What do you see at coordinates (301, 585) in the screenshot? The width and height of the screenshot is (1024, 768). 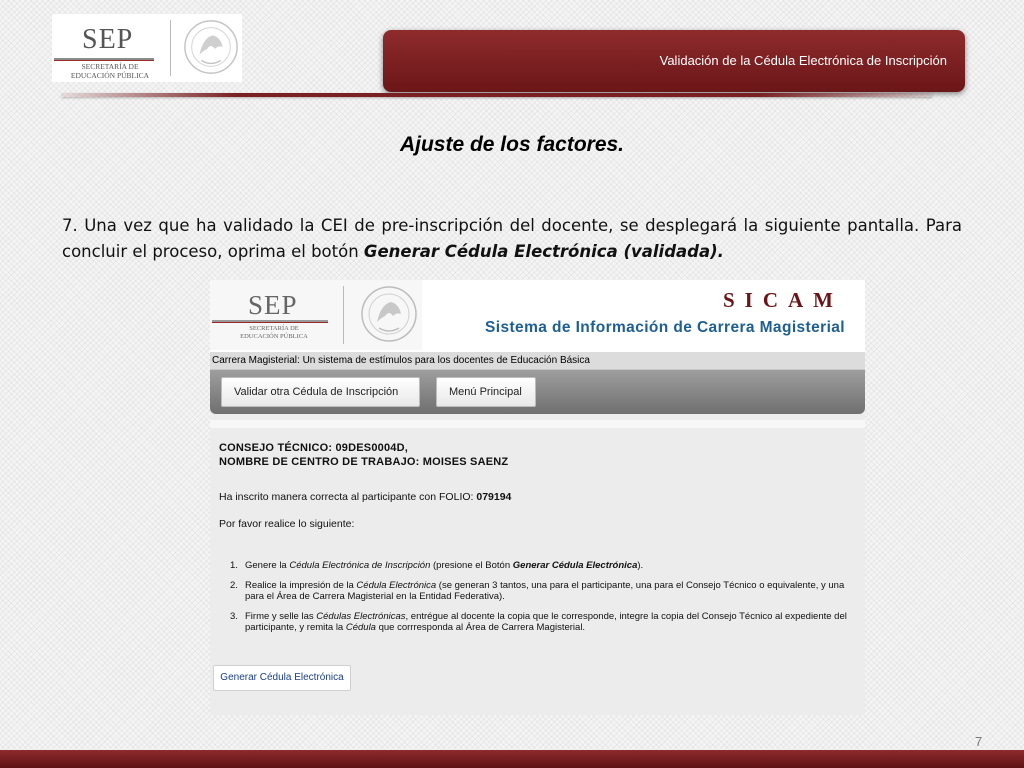 I see `step-text: Realice la impresión de la` at bounding box center [301, 585].